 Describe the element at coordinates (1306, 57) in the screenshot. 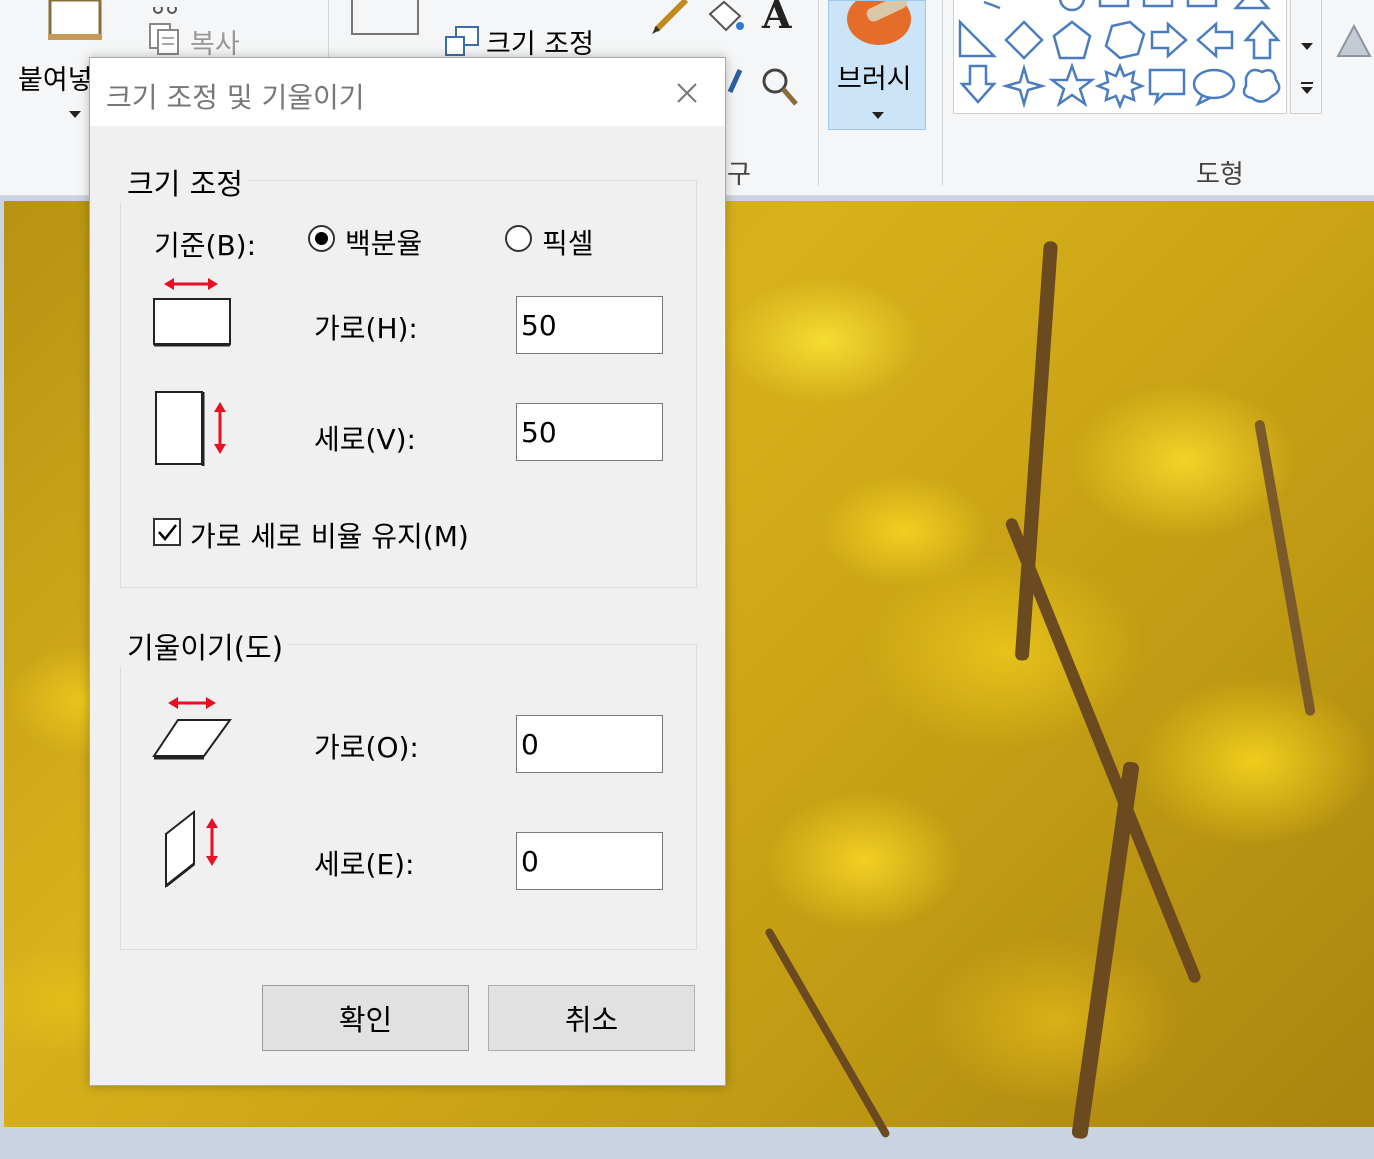

I see `gallery-scroll` at that location.